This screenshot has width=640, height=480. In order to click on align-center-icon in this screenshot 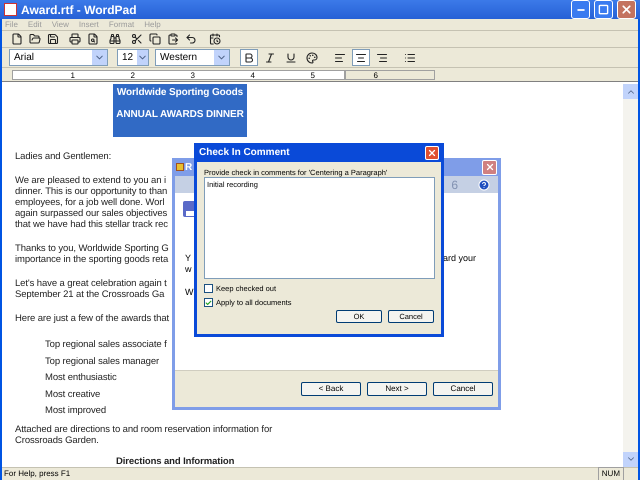, I will do `click(361, 58)`.